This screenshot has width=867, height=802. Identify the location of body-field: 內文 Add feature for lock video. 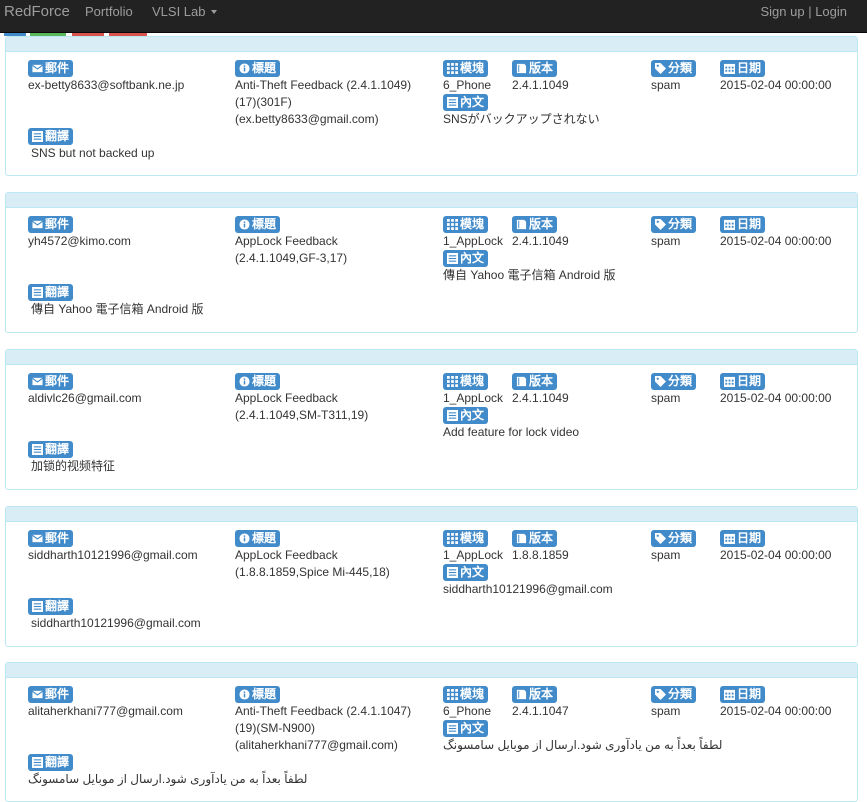
(511, 424).